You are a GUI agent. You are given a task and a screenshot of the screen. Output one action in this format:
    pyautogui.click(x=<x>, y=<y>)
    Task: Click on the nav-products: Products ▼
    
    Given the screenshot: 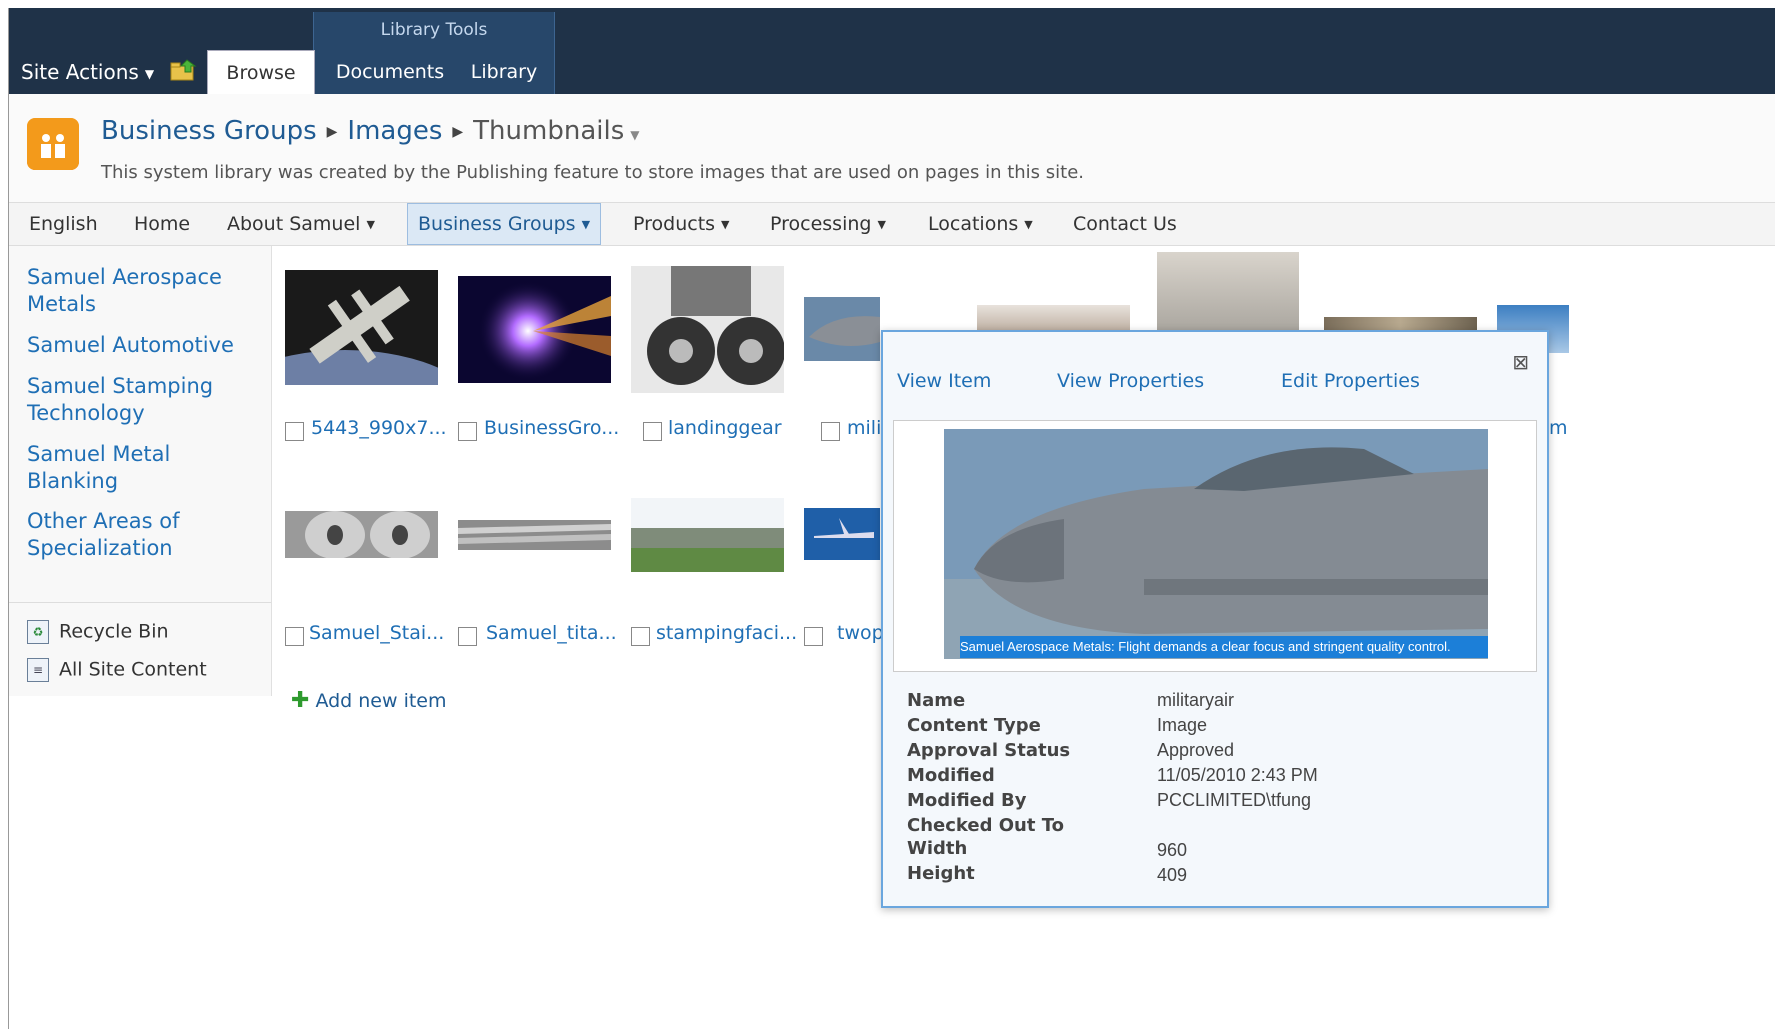 What is the action you would take?
    pyautogui.click(x=681, y=224)
    